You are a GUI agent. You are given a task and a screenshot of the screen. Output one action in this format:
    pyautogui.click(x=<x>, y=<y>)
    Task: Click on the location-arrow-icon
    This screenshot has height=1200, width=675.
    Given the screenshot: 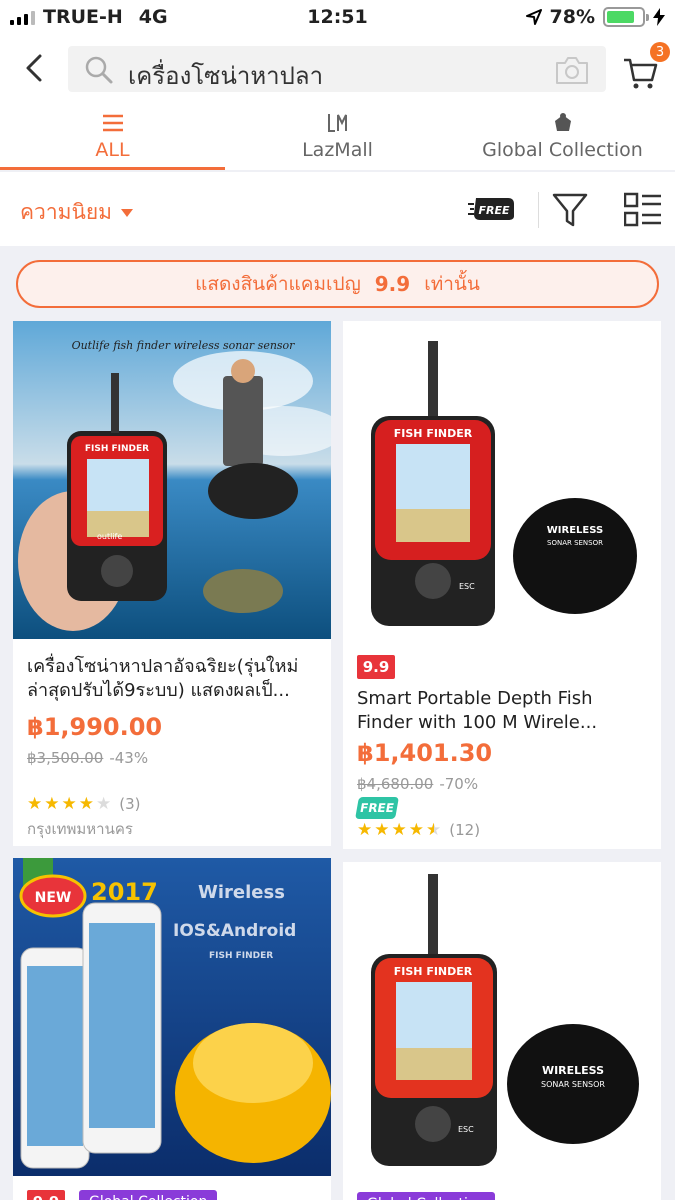 What is the action you would take?
    pyautogui.click(x=533, y=17)
    